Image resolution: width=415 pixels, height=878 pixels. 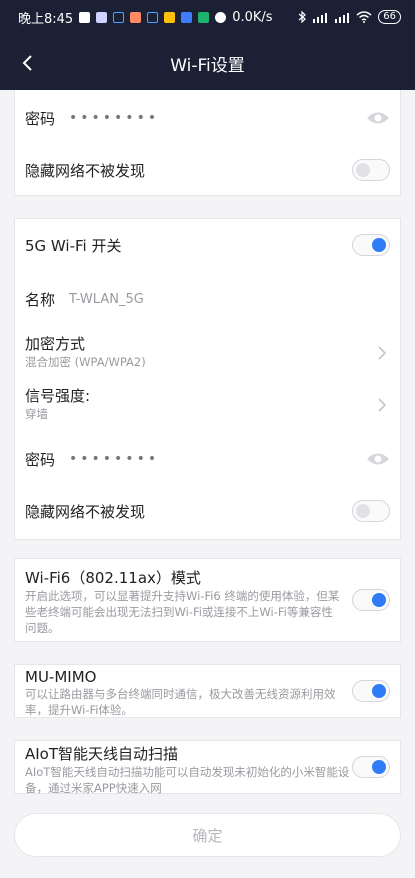 I want to click on wifi6-toggle, so click(x=371, y=600).